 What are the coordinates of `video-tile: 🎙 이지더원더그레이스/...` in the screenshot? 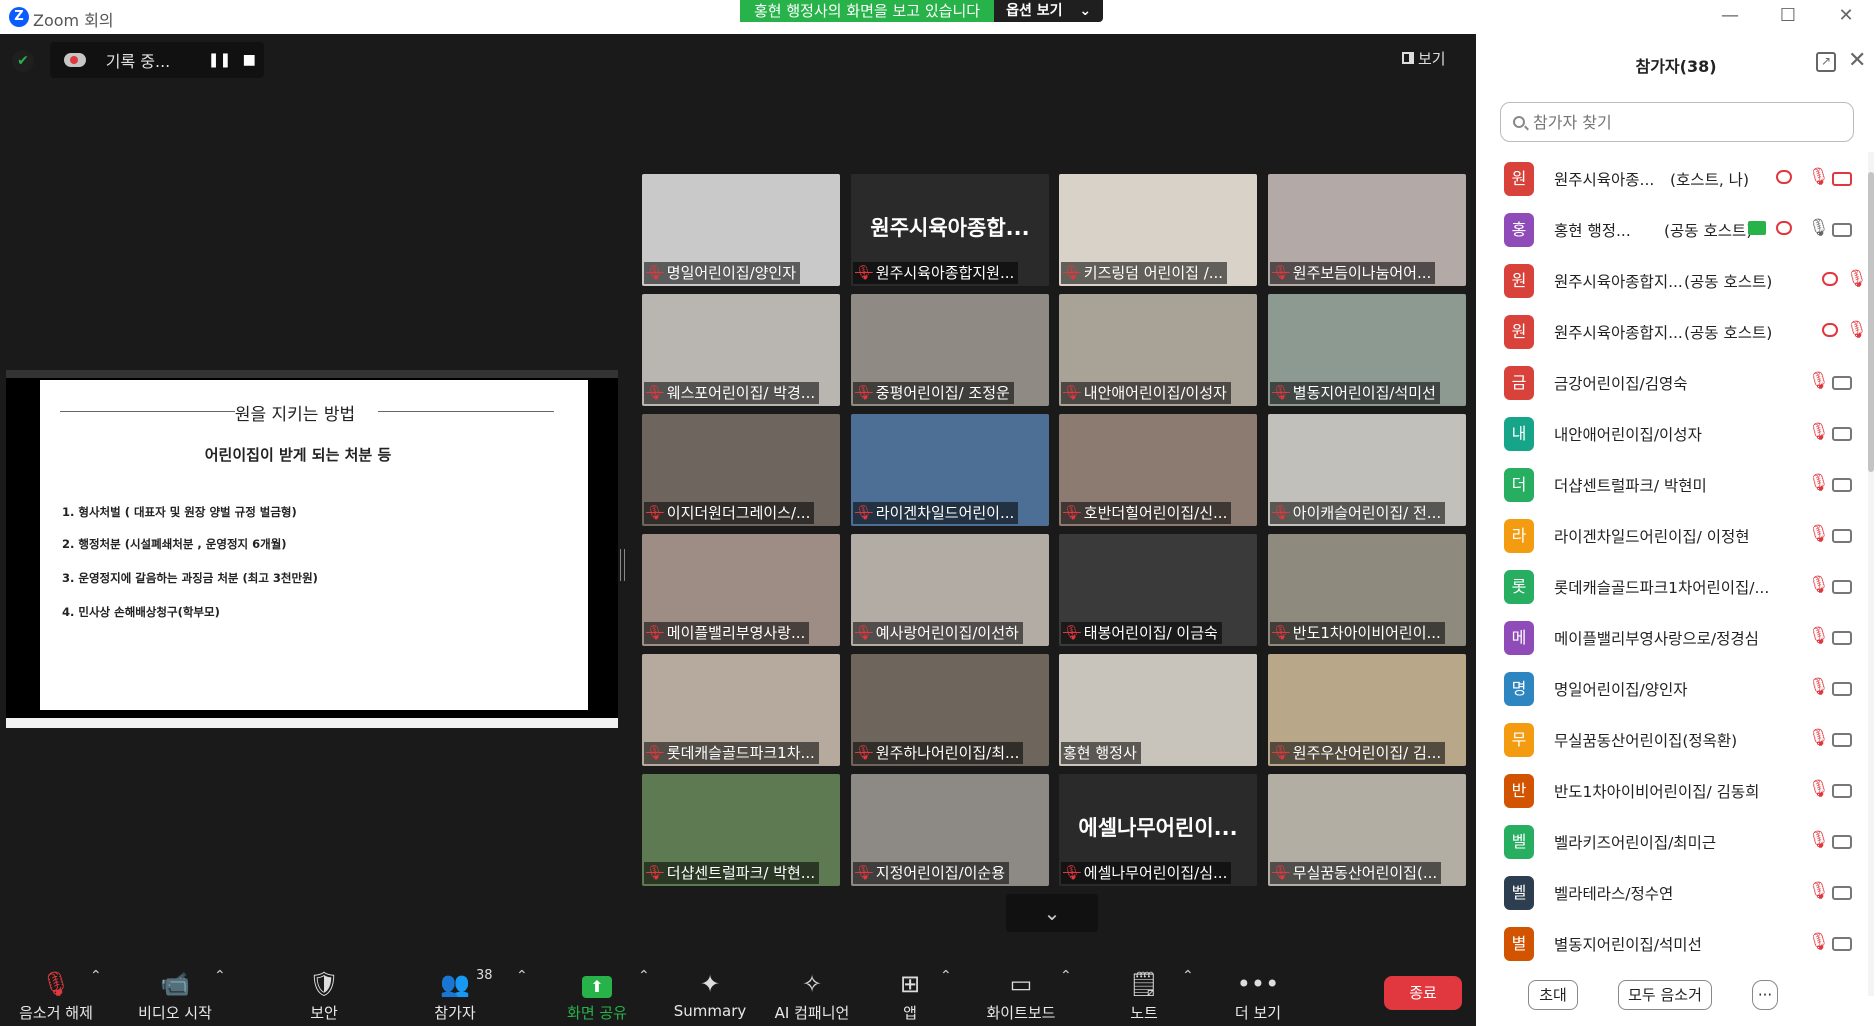 It's located at (741, 470).